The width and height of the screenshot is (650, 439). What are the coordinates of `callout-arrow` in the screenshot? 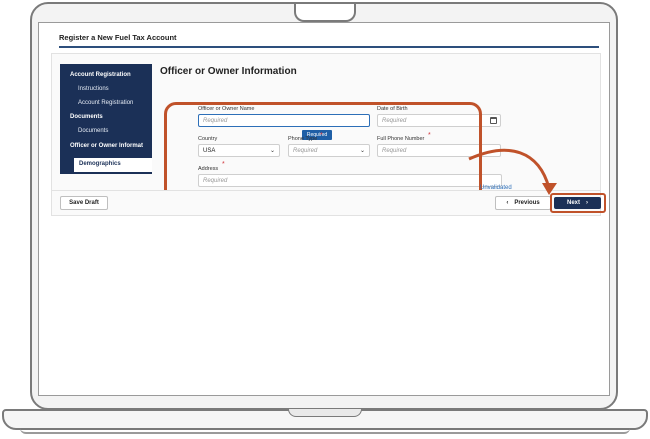 It's located at (512, 171).